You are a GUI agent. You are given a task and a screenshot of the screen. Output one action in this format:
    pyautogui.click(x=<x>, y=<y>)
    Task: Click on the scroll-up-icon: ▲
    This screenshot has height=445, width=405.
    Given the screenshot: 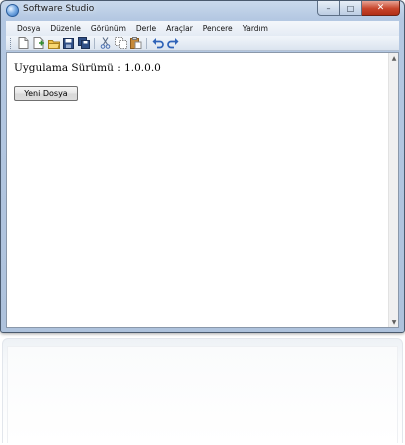 What is the action you would take?
    pyautogui.click(x=394, y=58)
    